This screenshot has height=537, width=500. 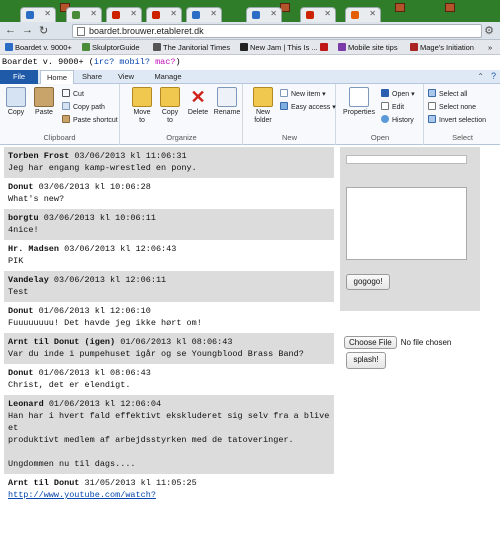 I want to click on invert-selection-button: Invert selection, so click(x=457, y=120).